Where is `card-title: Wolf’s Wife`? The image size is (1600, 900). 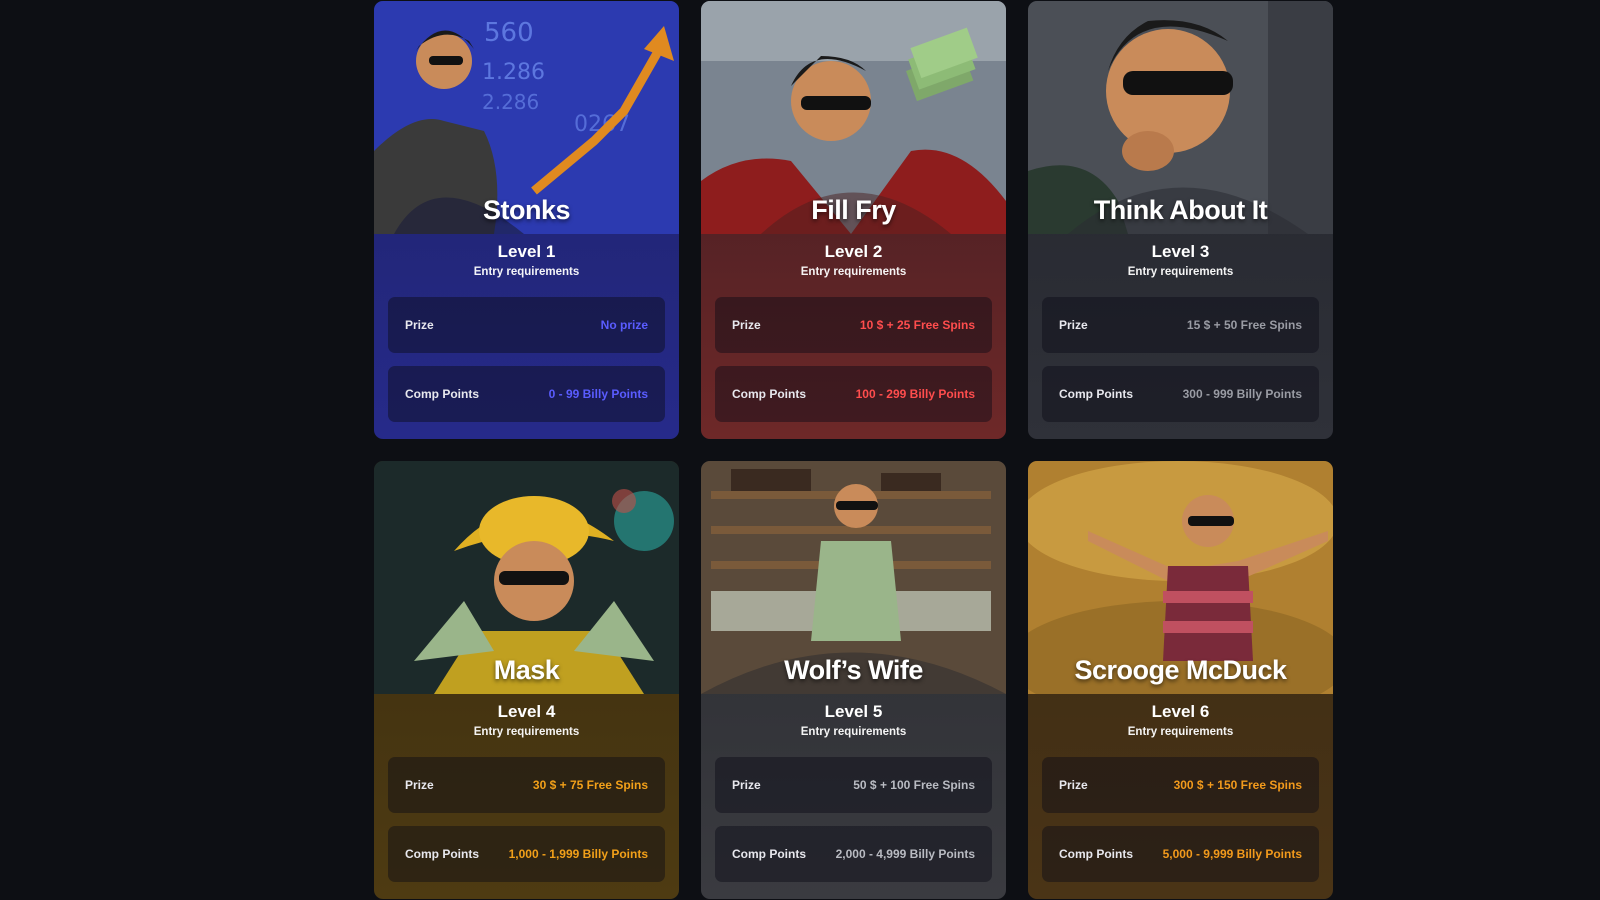 card-title: Wolf’s Wife is located at coordinates (853, 670).